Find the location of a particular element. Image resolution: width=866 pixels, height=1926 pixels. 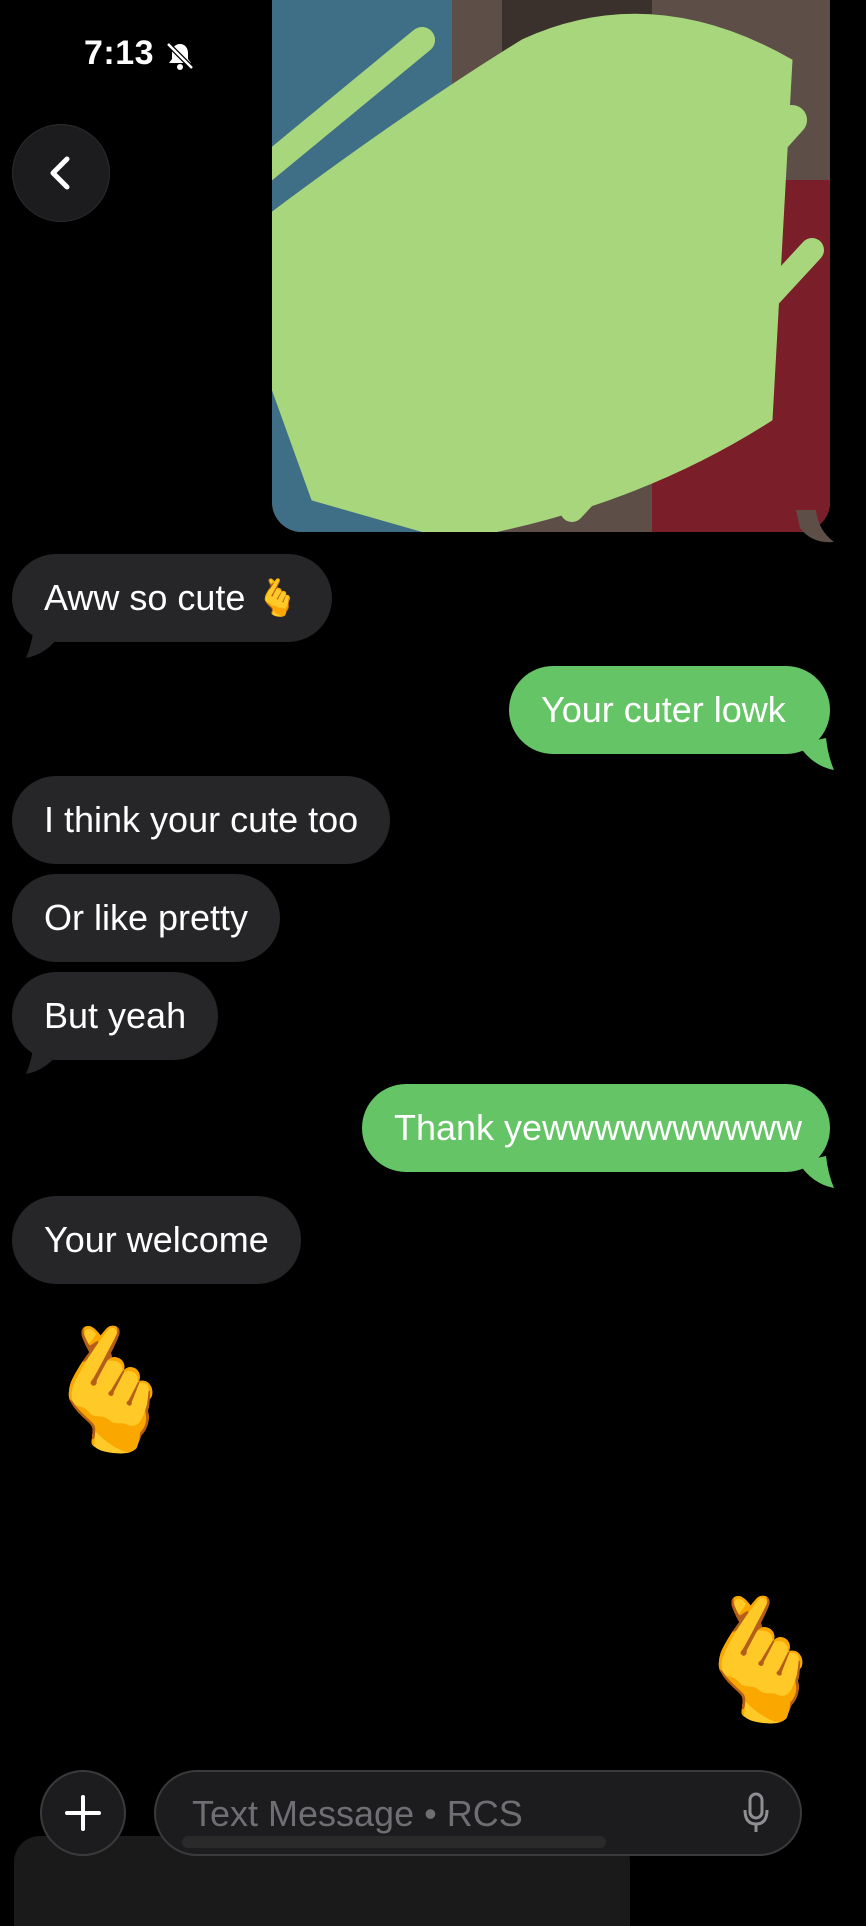

status-time: 7:13 is located at coordinates (119, 53).